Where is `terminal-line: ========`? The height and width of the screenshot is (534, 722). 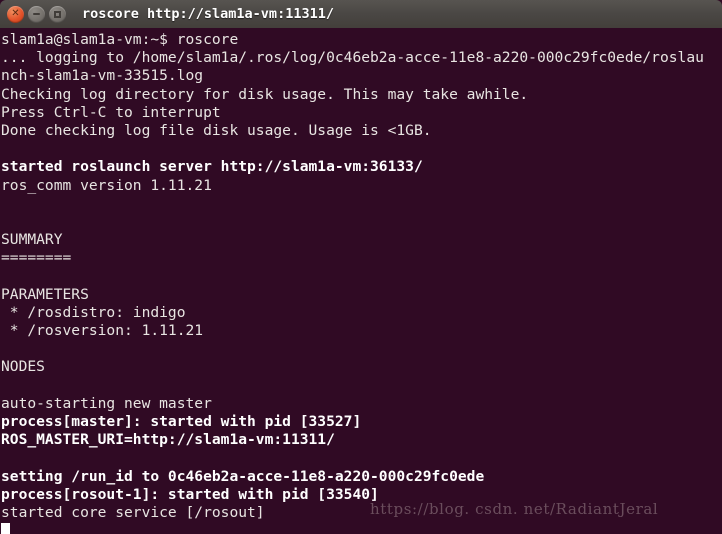 terminal-line: ======== is located at coordinates (36, 258).